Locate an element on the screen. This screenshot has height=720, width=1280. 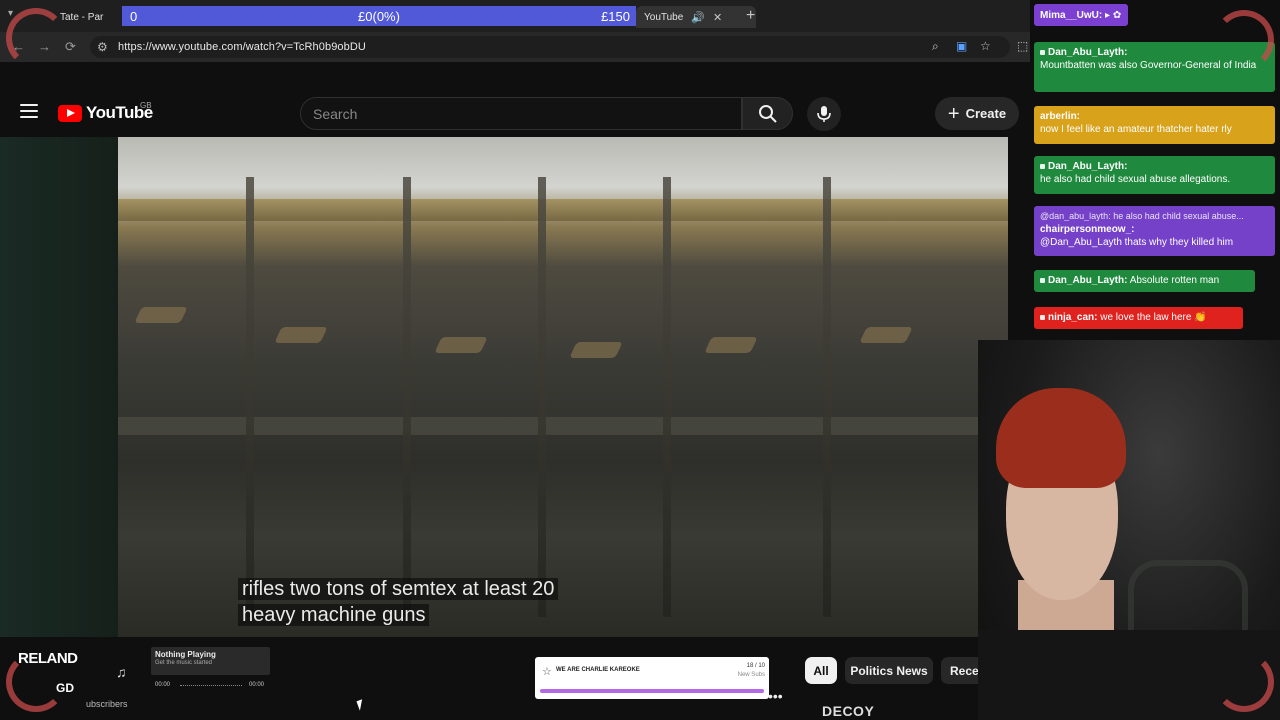
create-button: + Create is located at coordinates (977, 113).